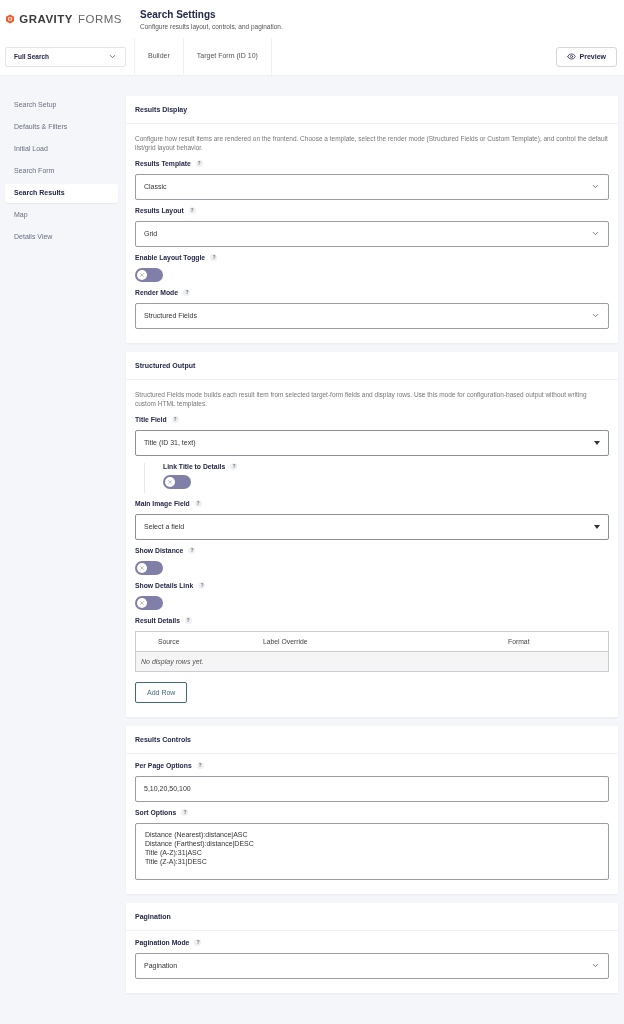 The width and height of the screenshot is (624, 1024). What do you see at coordinates (99, 19) in the screenshot?
I see `logo-text: FORMS` at bounding box center [99, 19].